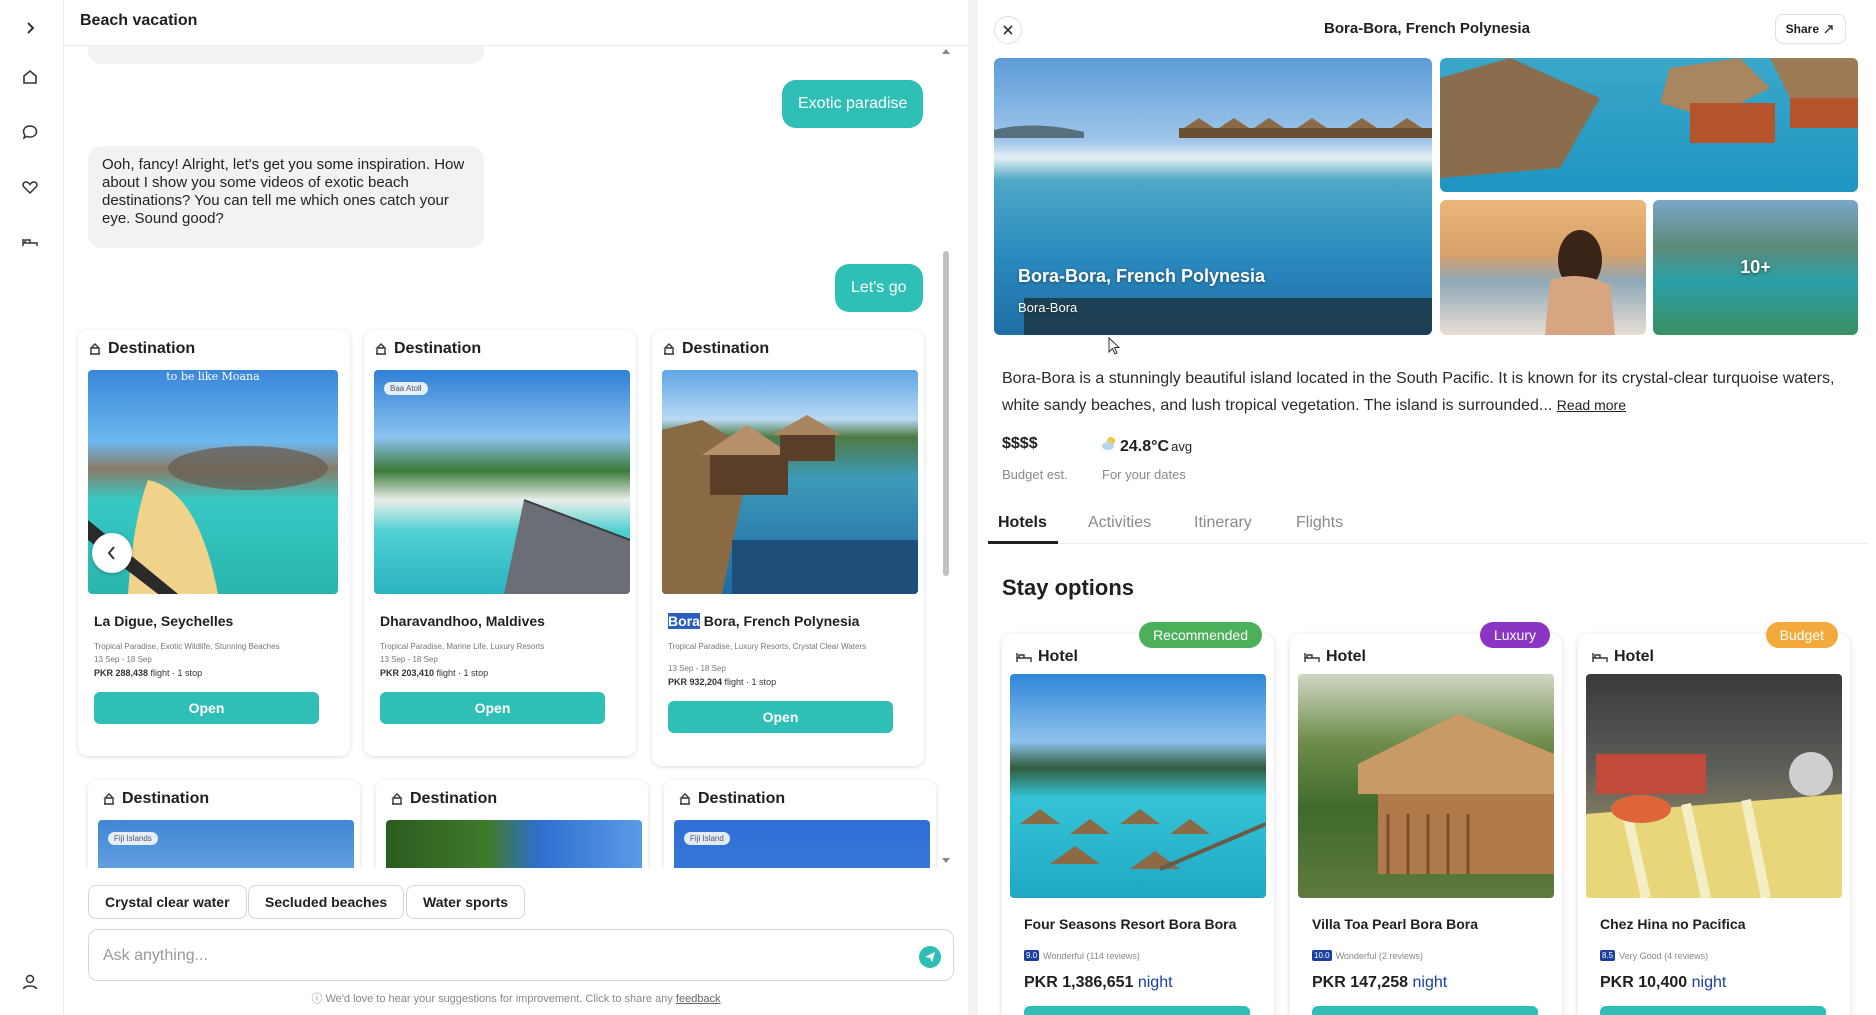  Describe the element at coordinates (30, 187) in the screenshot. I see `heart-icon` at that location.